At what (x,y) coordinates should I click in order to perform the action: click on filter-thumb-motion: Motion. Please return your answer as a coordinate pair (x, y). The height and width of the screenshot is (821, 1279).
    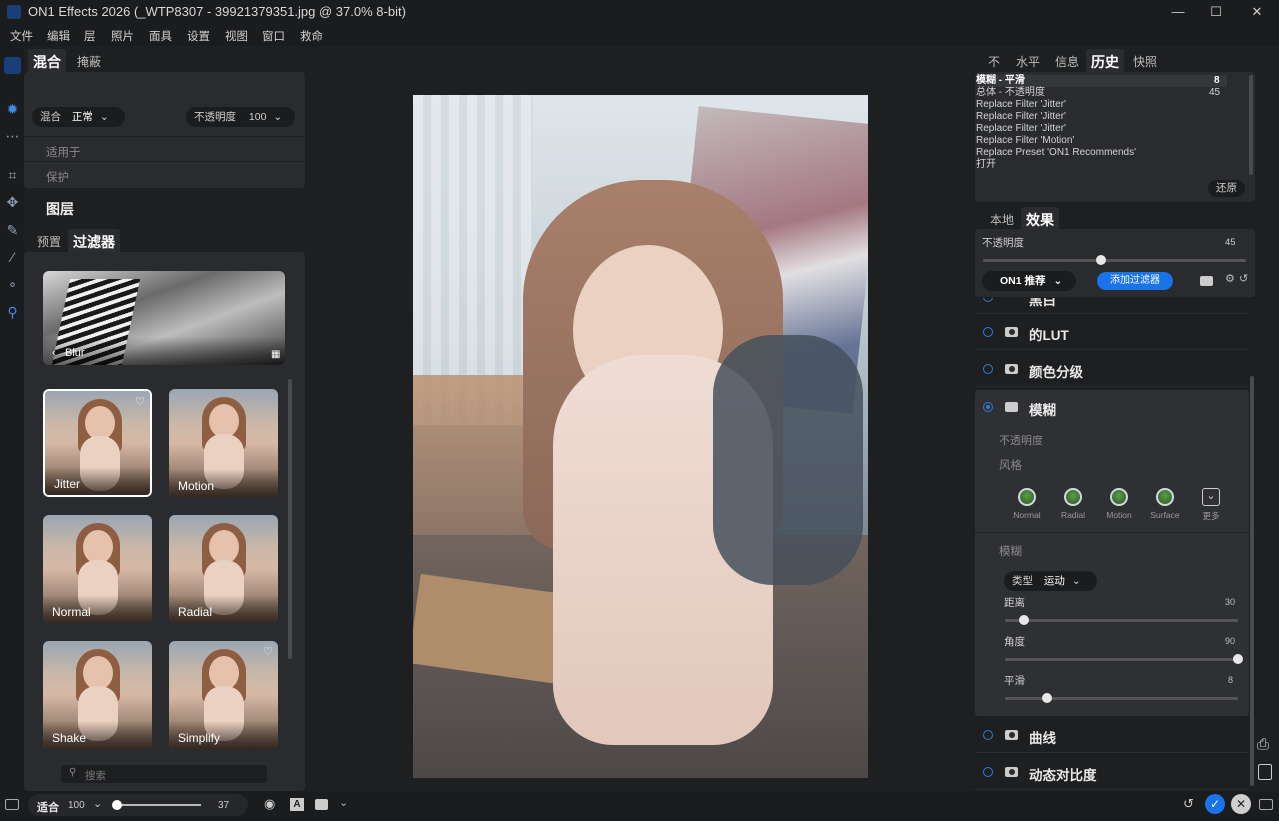
    Looking at the image, I should click on (223, 443).